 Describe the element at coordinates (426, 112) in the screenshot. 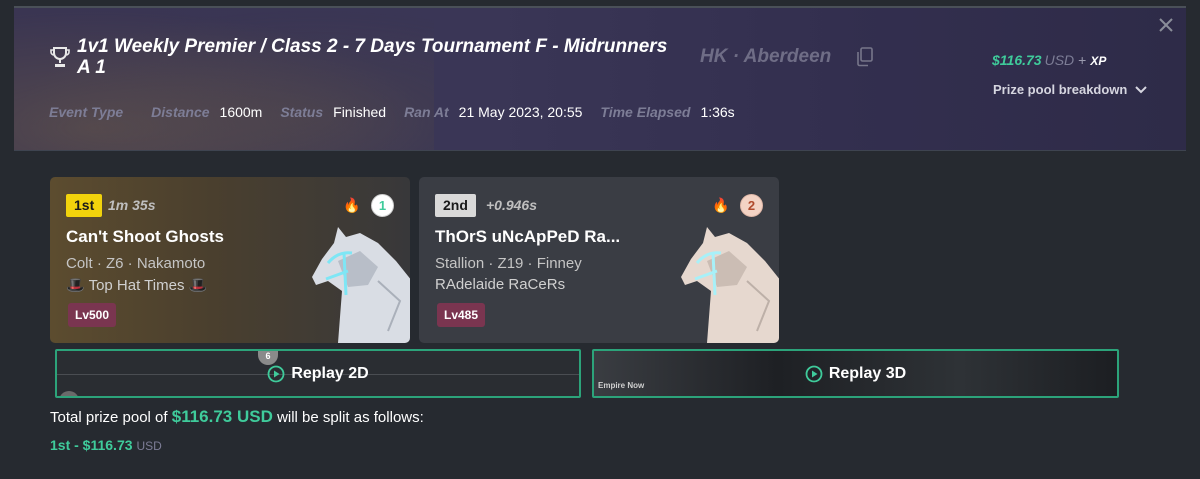

I see `meta-label-ran-at: Ran At` at that location.